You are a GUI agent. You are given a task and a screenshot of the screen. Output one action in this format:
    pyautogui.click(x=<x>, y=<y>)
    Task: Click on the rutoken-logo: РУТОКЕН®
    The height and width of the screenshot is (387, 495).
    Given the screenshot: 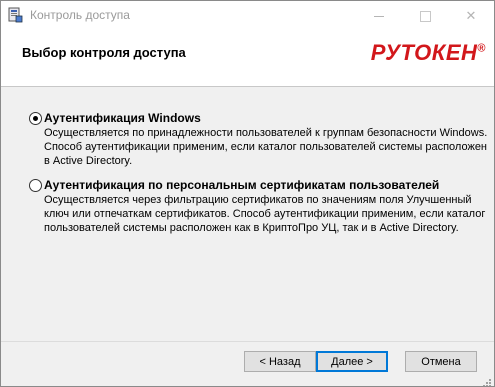 What is the action you would take?
    pyautogui.click(x=428, y=53)
    